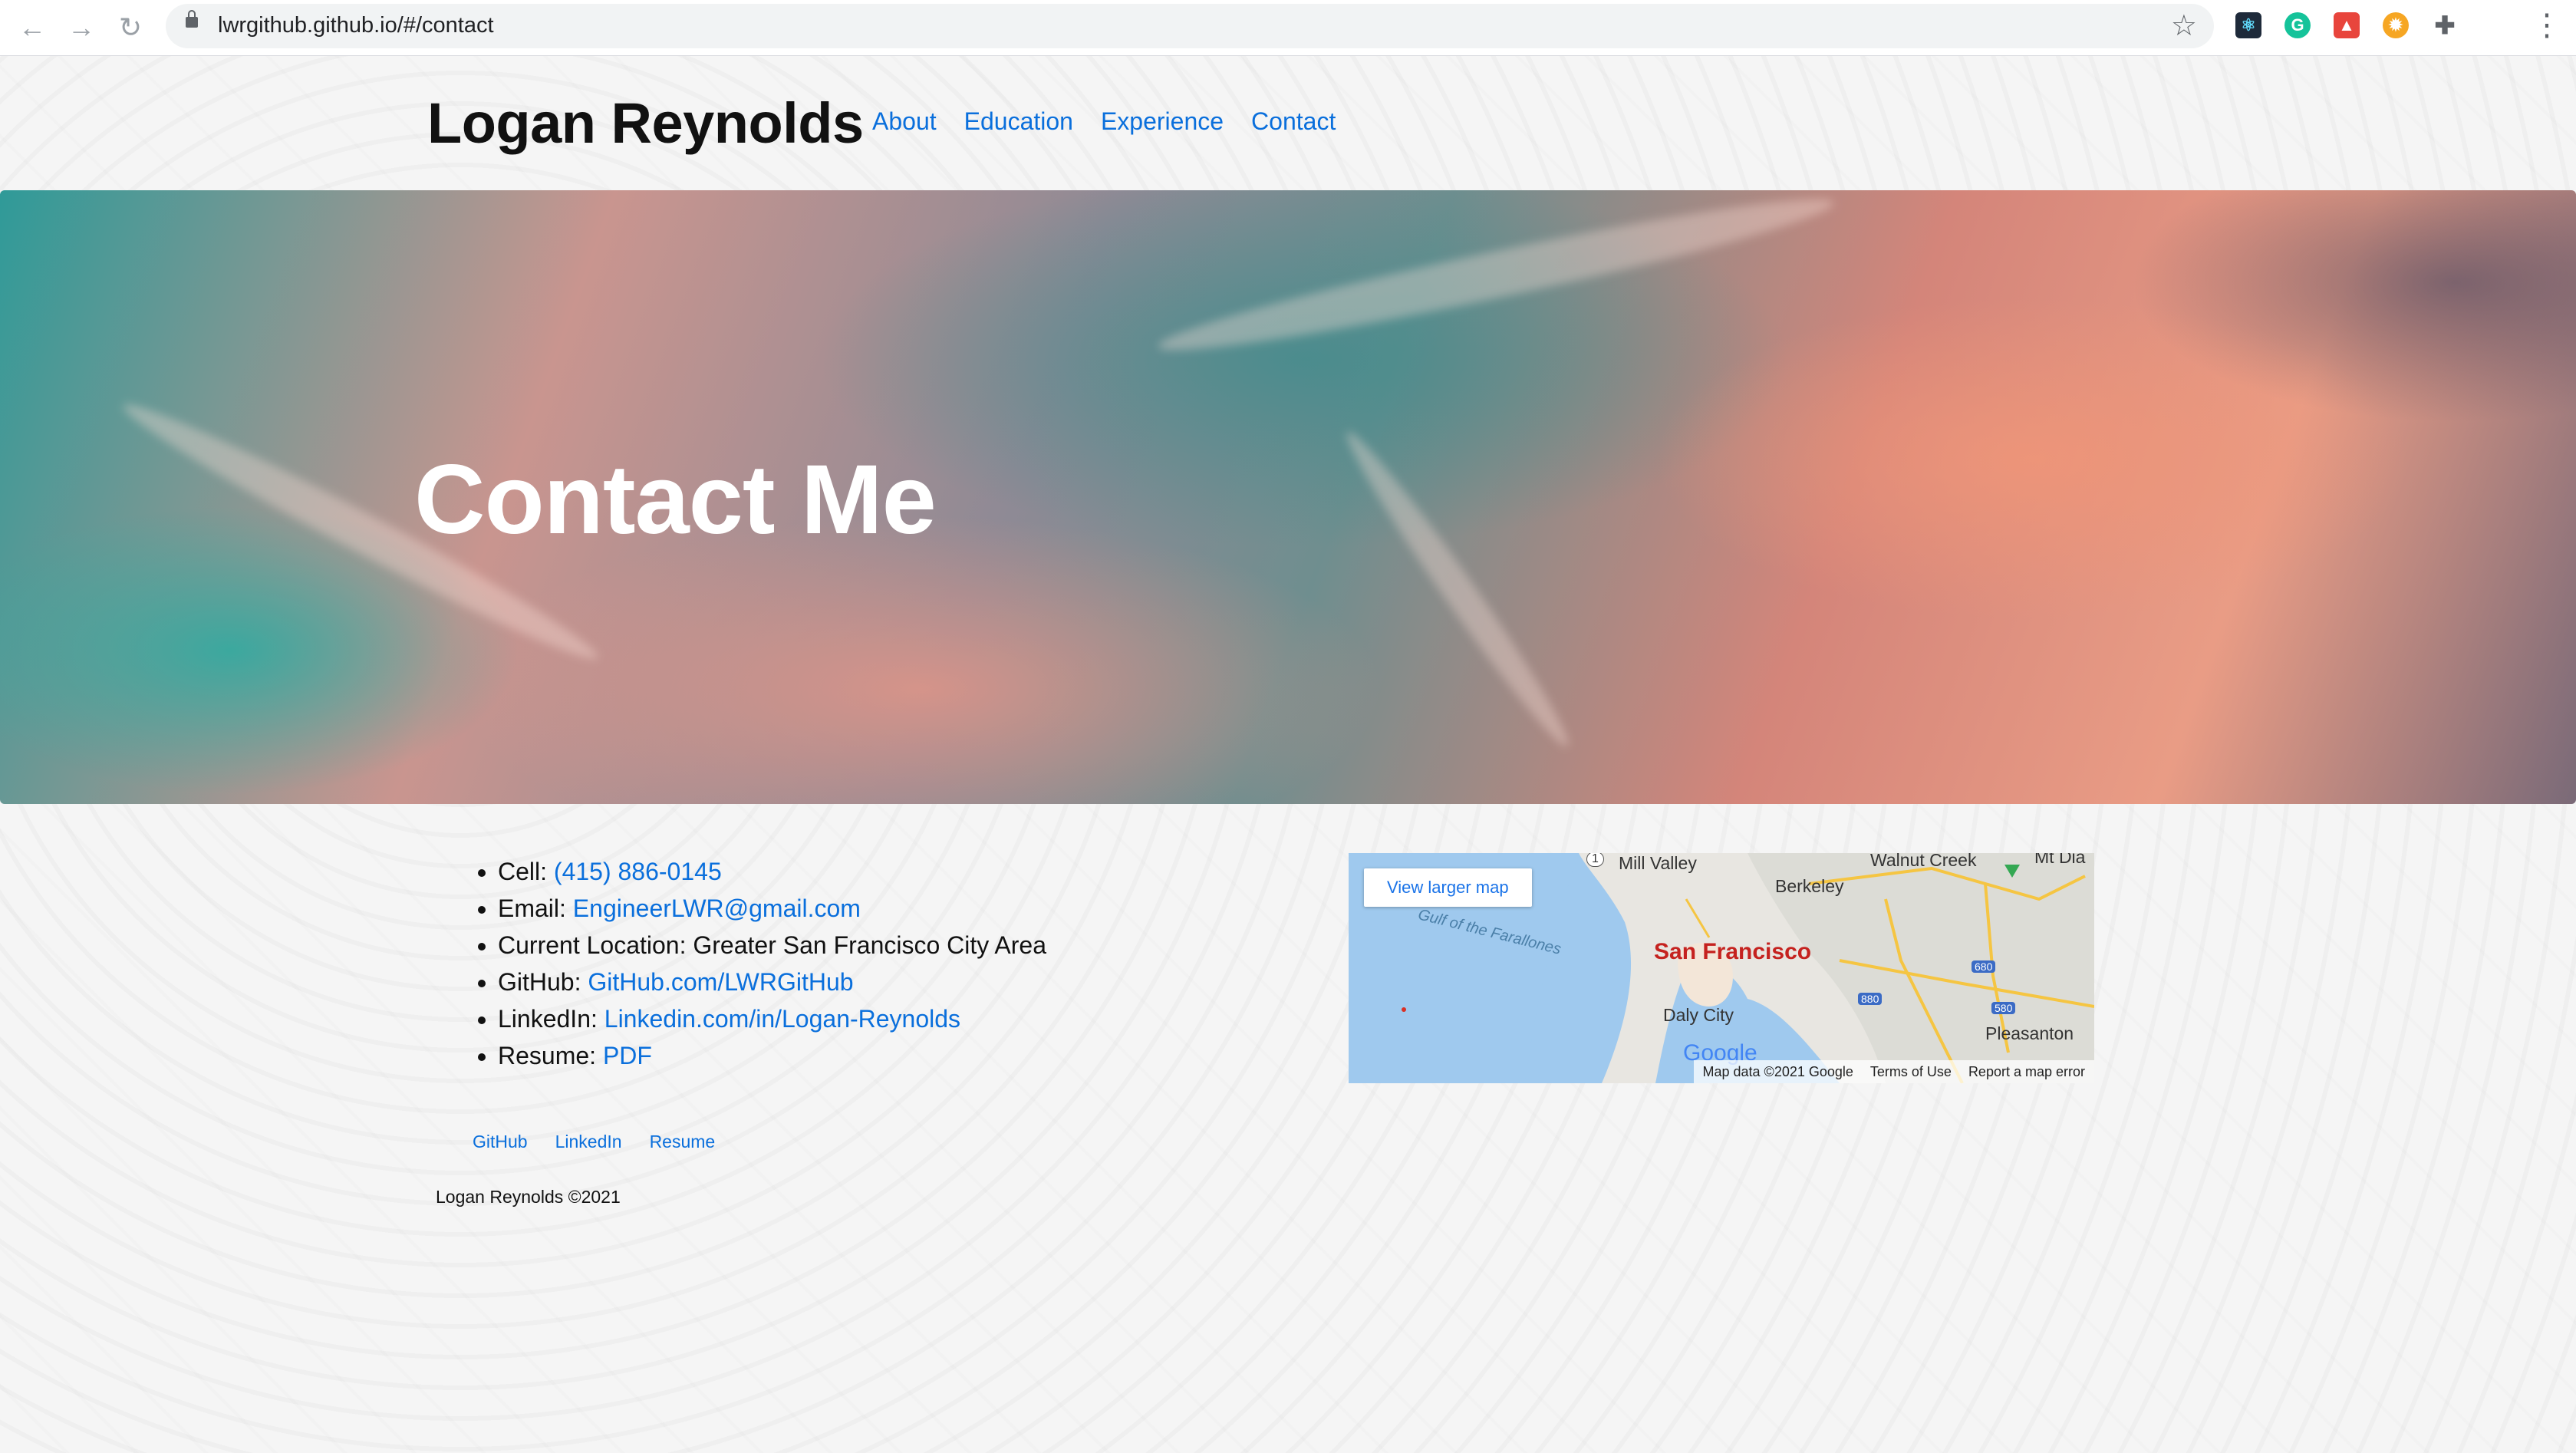 The height and width of the screenshot is (1453, 2576). I want to click on footer-links: GitHub LinkedIn Resume, so click(594, 1142).